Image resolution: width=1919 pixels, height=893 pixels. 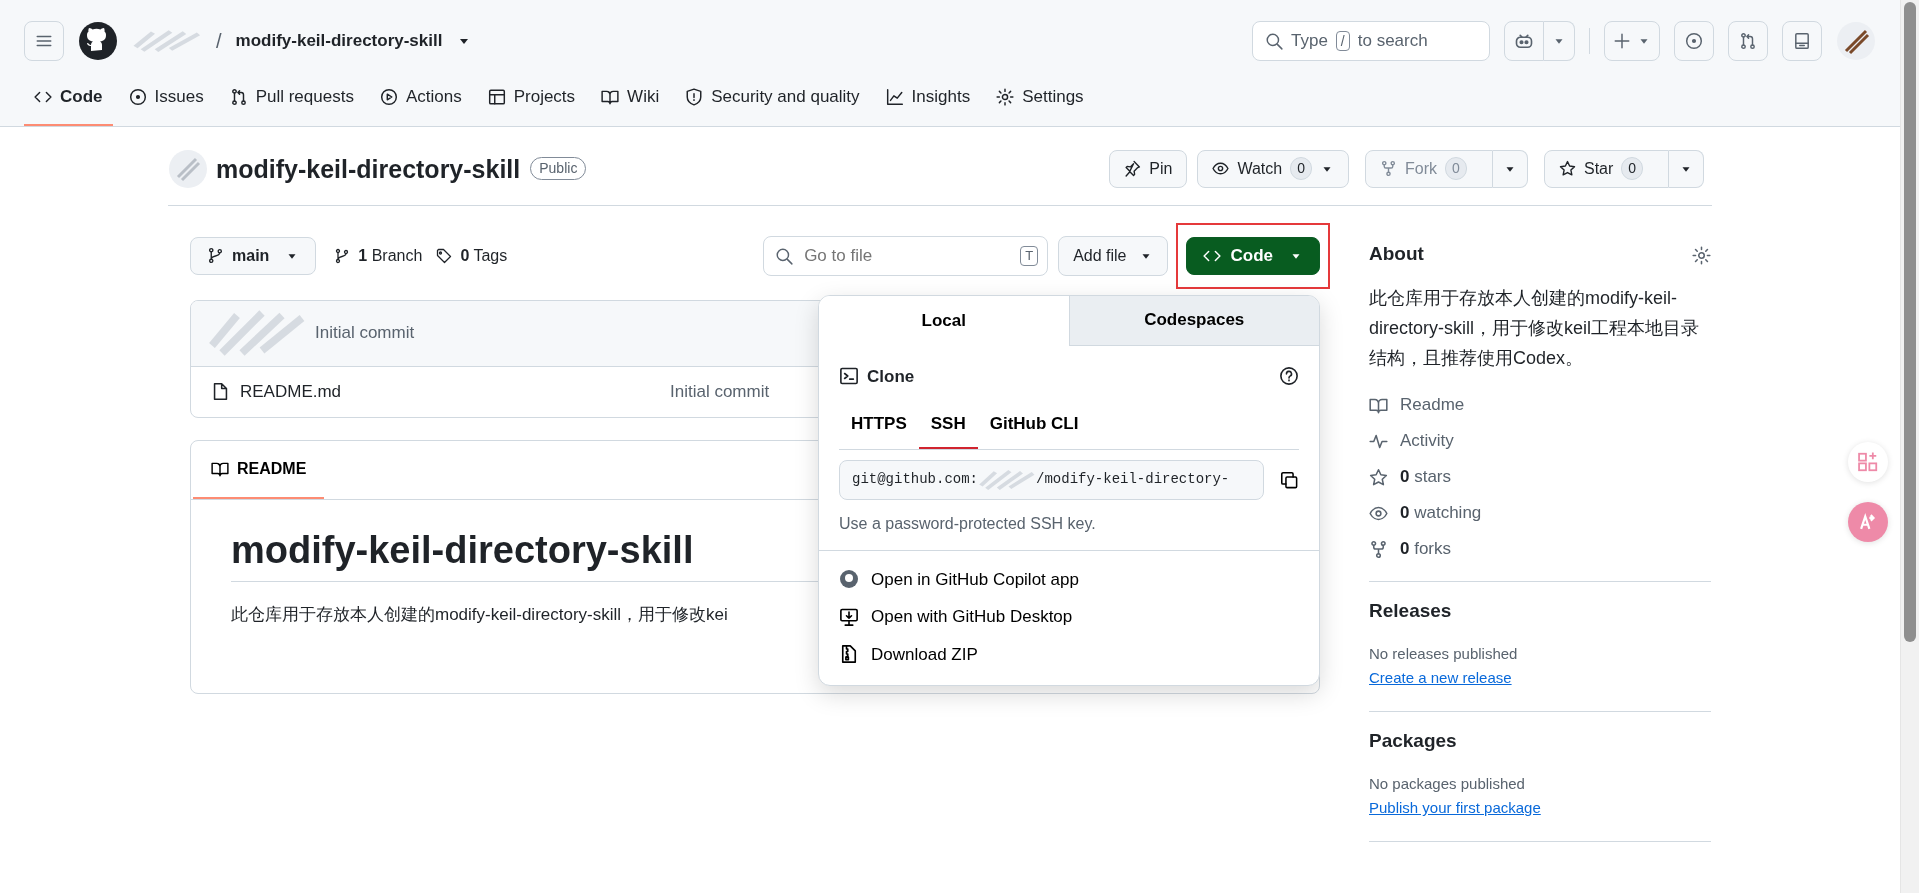 I want to click on menu-tab: Codespaces, so click(x=1194, y=320).